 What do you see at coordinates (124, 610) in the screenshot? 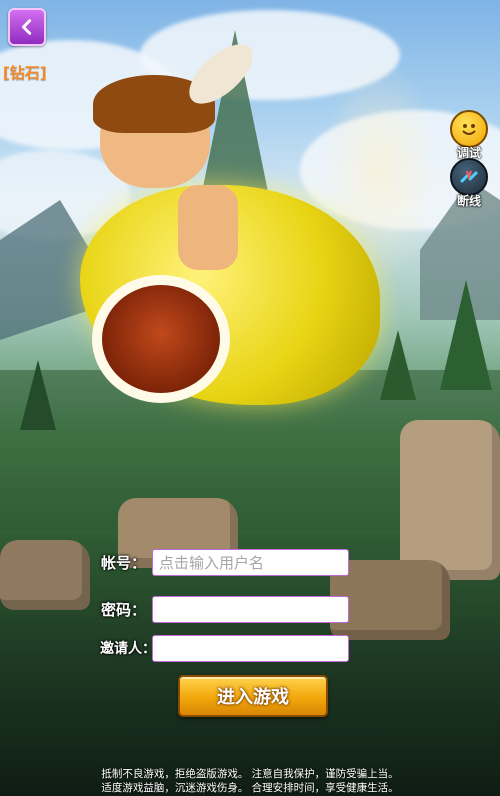
I see `password-label: 密码：` at bounding box center [124, 610].